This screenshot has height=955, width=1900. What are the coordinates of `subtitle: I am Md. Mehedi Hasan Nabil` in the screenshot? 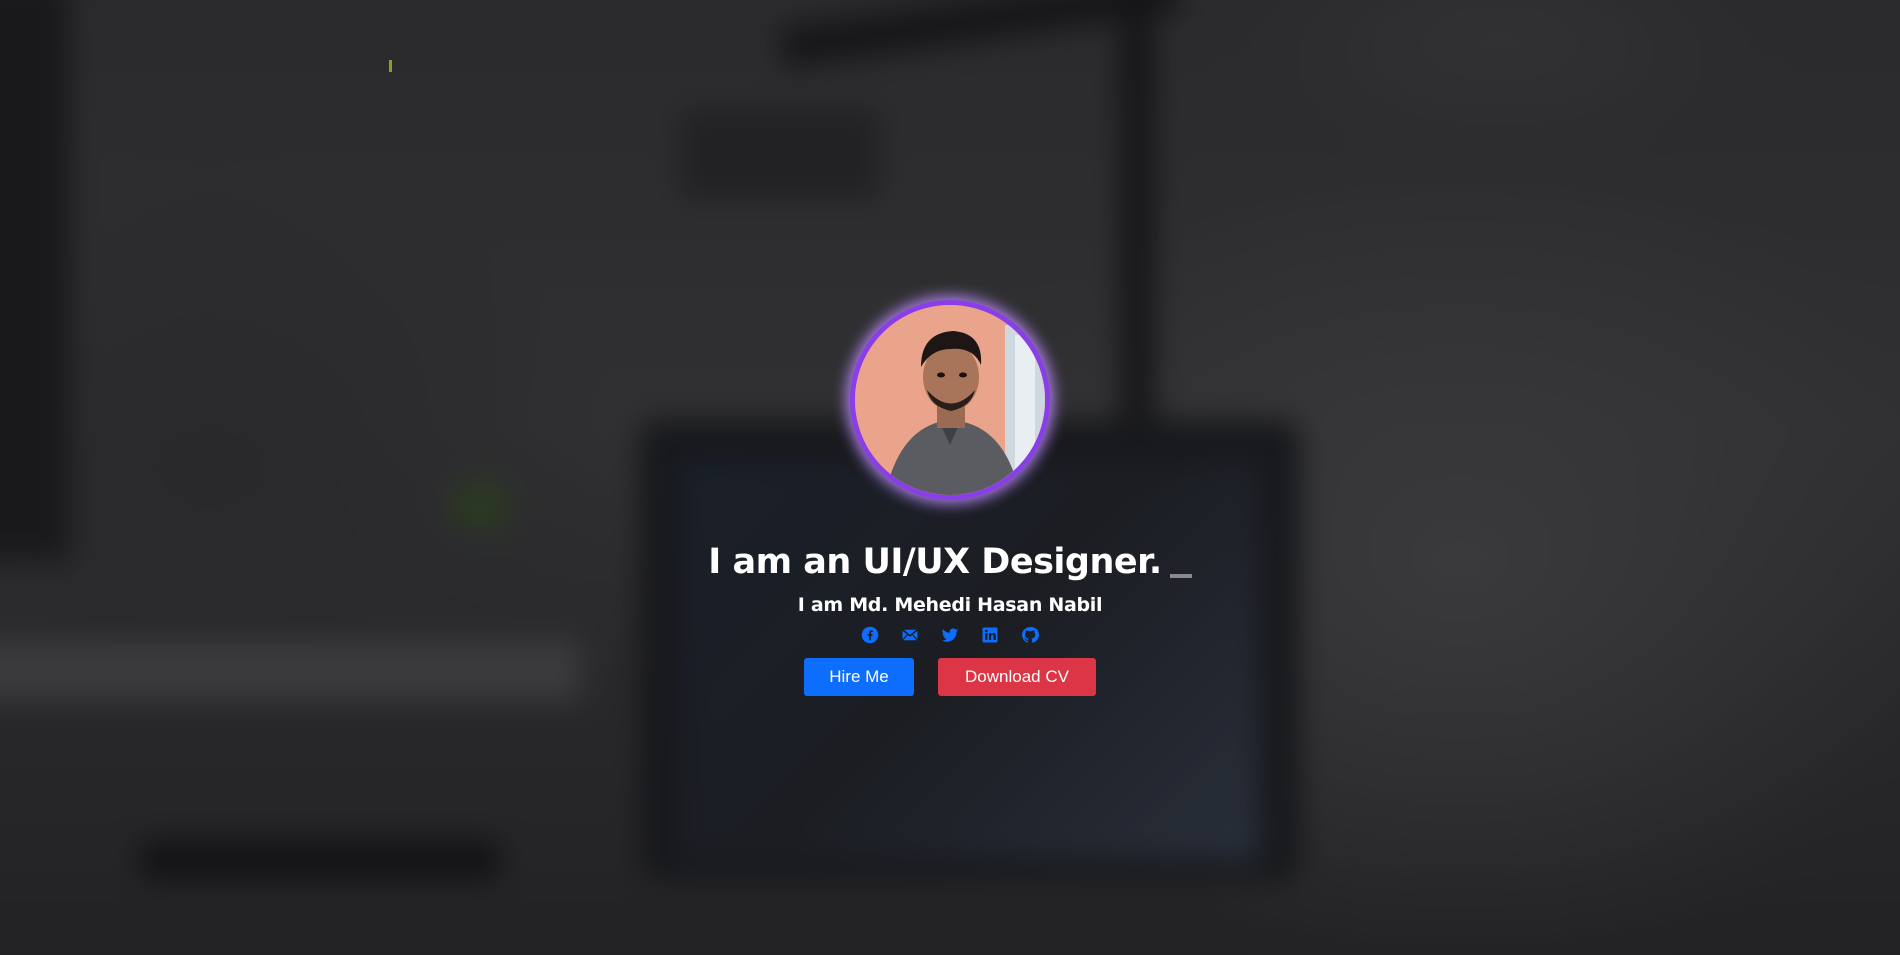 It's located at (950, 605).